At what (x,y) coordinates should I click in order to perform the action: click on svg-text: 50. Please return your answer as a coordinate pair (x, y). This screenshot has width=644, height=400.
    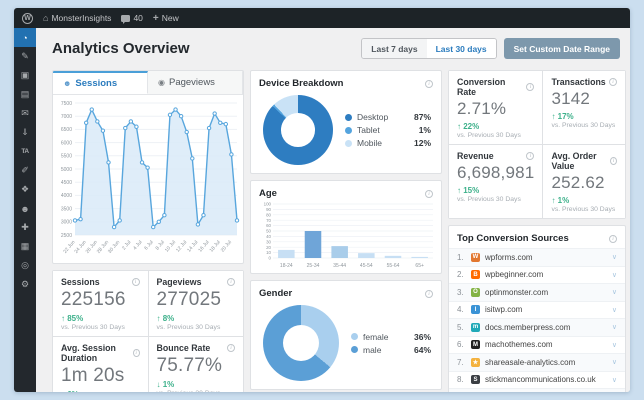
    Looking at the image, I should click on (268, 231).